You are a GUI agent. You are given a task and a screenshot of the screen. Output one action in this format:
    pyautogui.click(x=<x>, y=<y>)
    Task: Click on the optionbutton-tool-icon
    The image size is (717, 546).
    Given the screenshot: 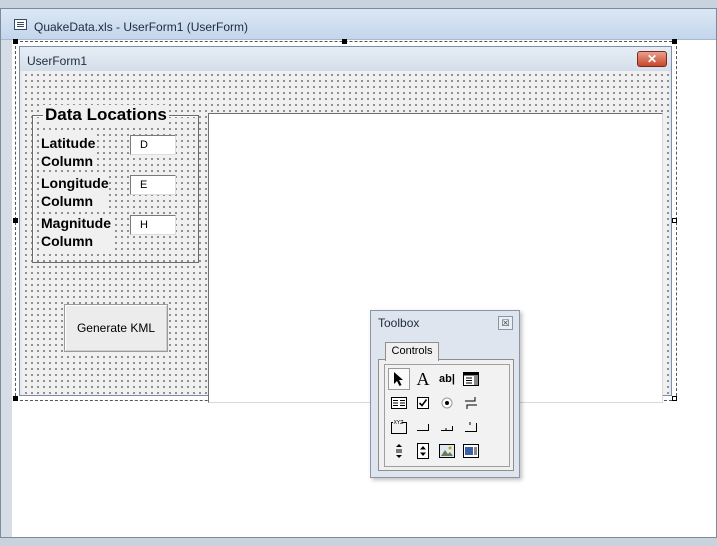 What is the action you would take?
    pyautogui.click(x=447, y=403)
    